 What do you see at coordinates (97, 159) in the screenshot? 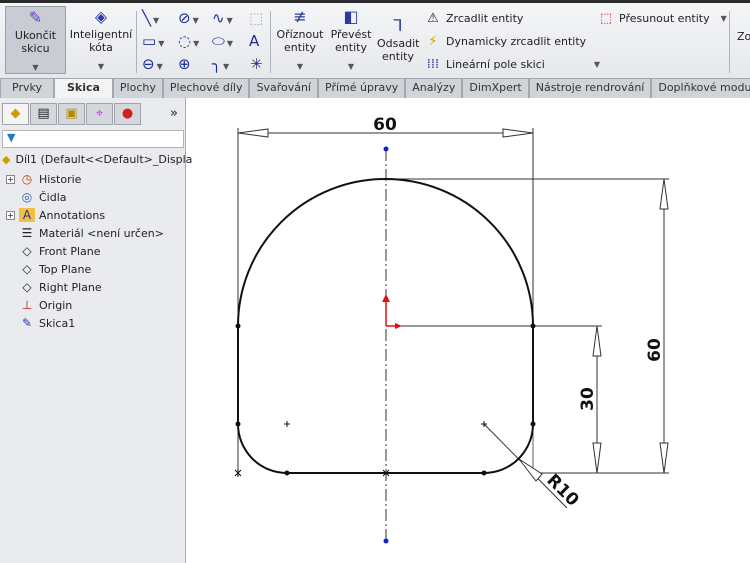
I see `tree-root-part: ◆ Díl1 (Default<<Default>_Displa` at bounding box center [97, 159].